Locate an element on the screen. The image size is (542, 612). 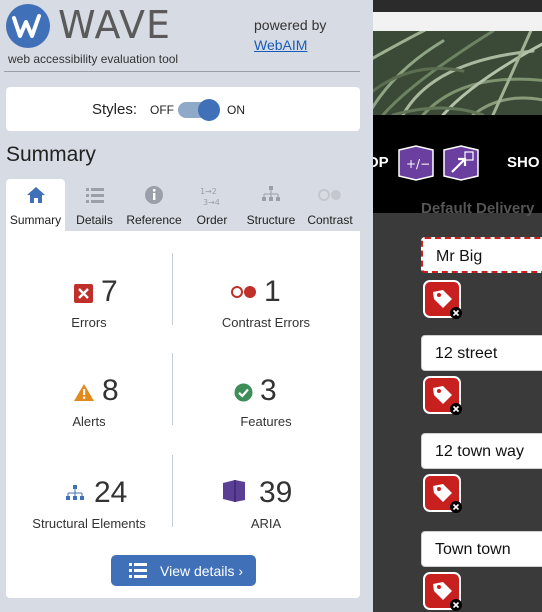
home-icon is located at coordinates (35, 195).